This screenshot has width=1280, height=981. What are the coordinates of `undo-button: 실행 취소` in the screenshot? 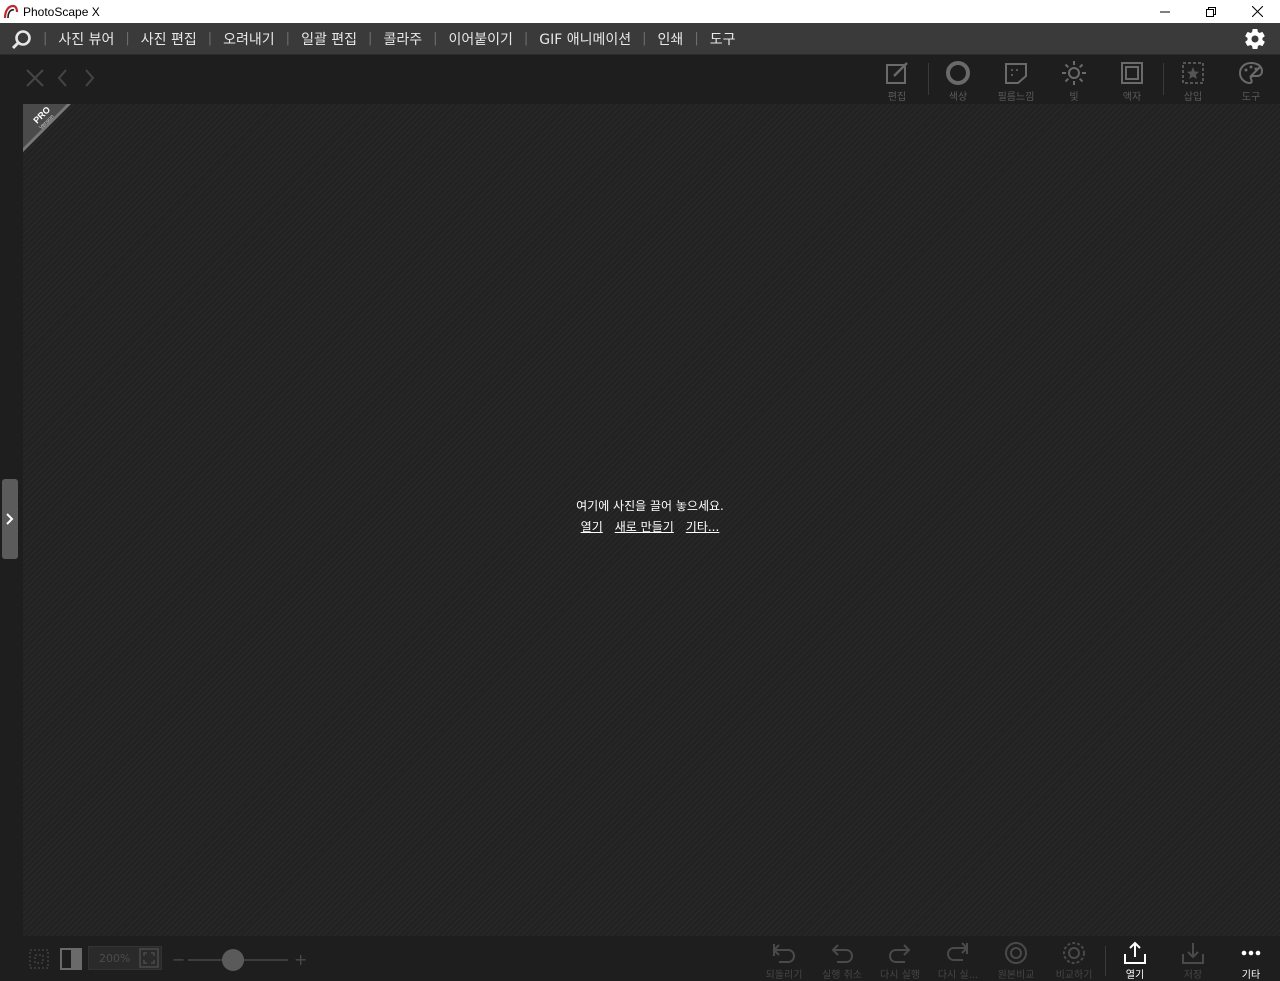 It's located at (842, 961).